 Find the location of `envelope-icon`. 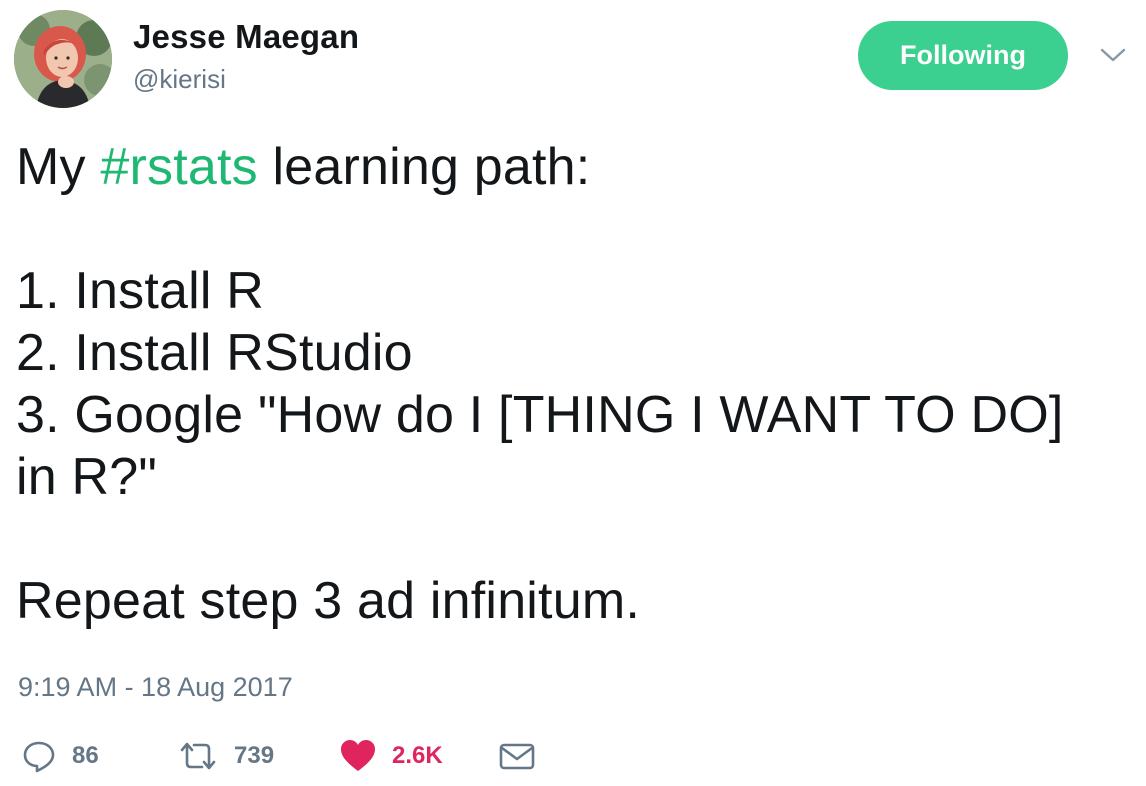

envelope-icon is located at coordinates (517, 756).